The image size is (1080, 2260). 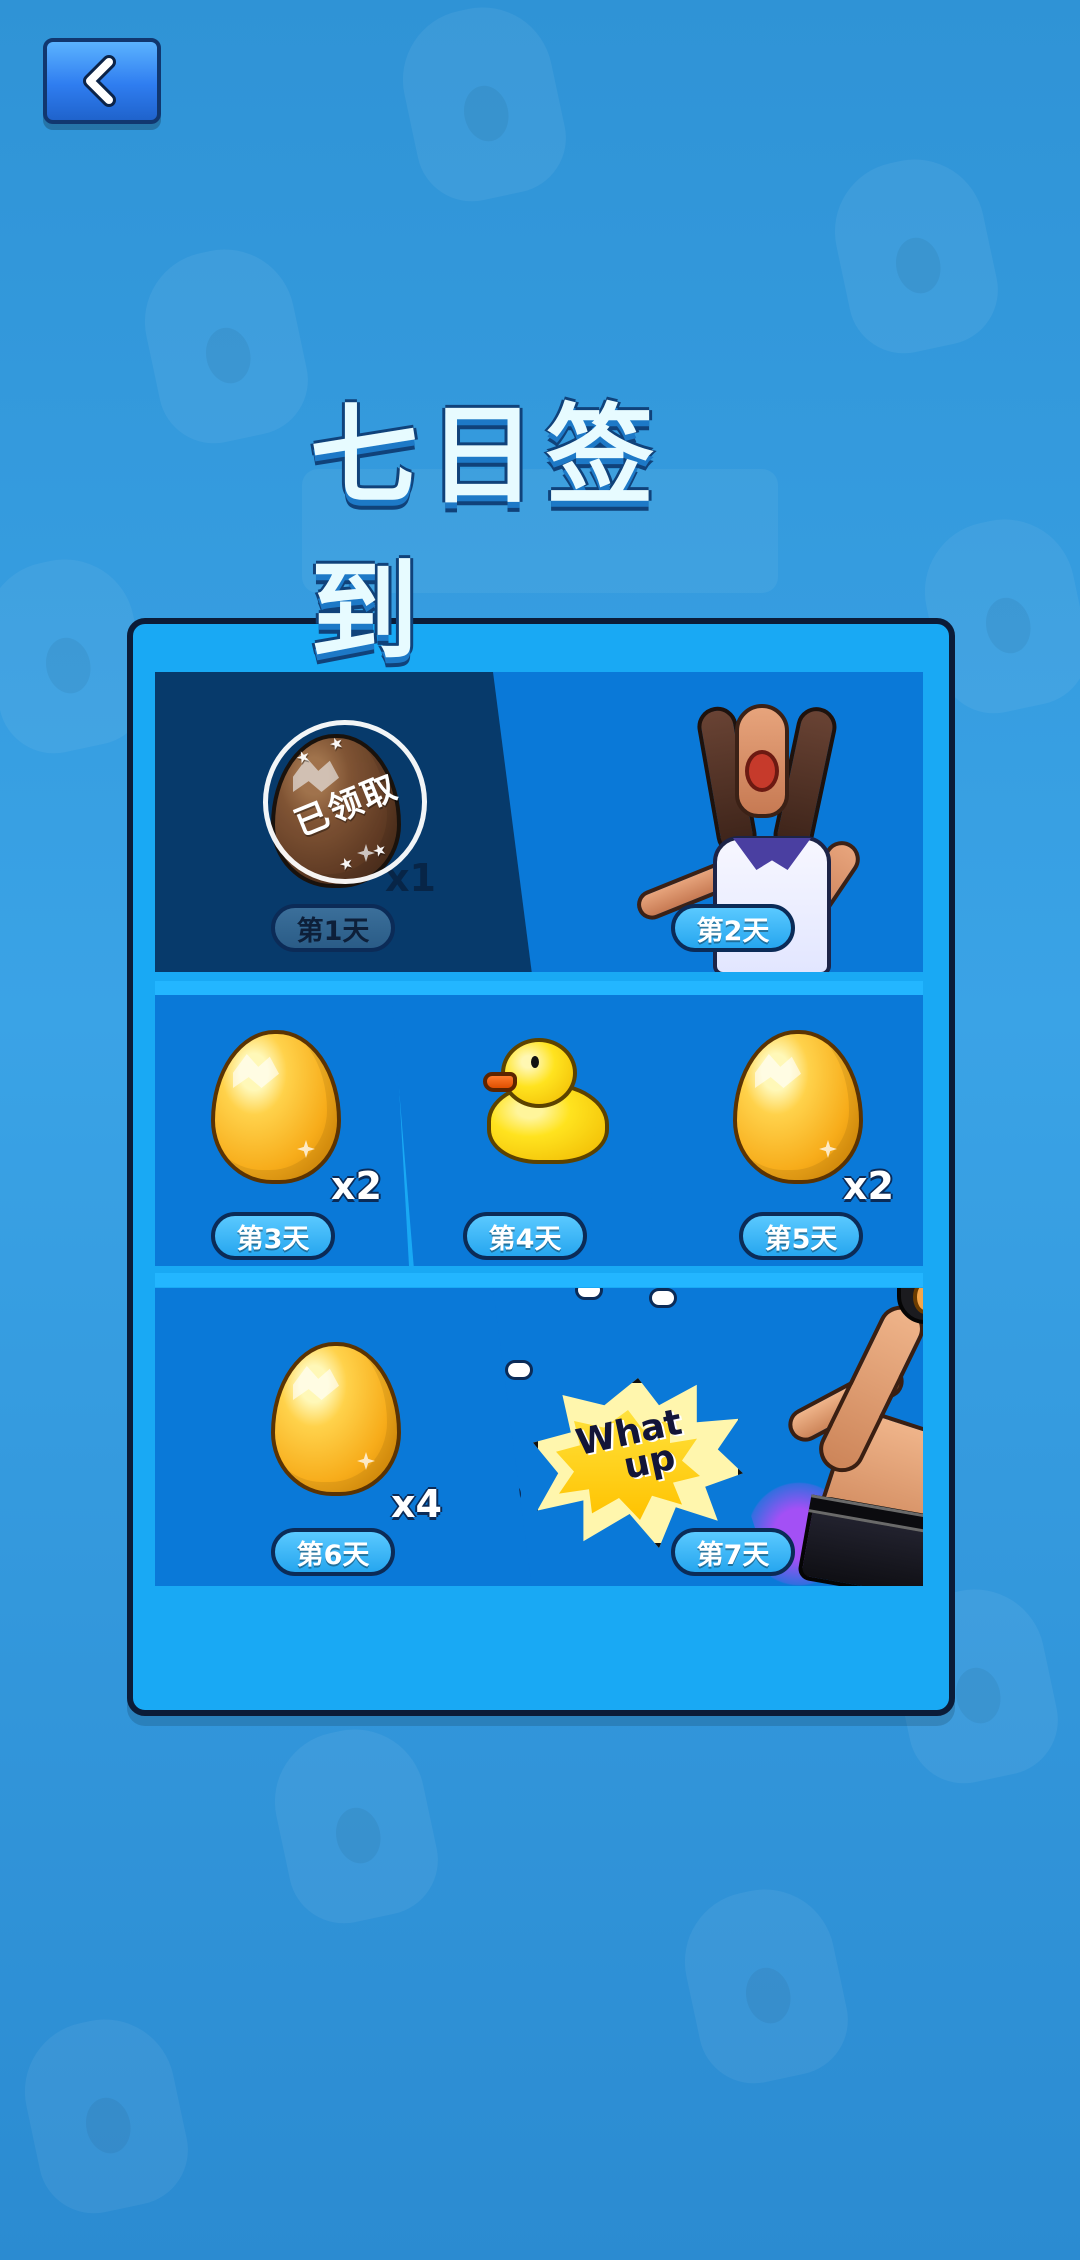 I want to click on reward-quantity: x4, so click(x=416, y=1504).